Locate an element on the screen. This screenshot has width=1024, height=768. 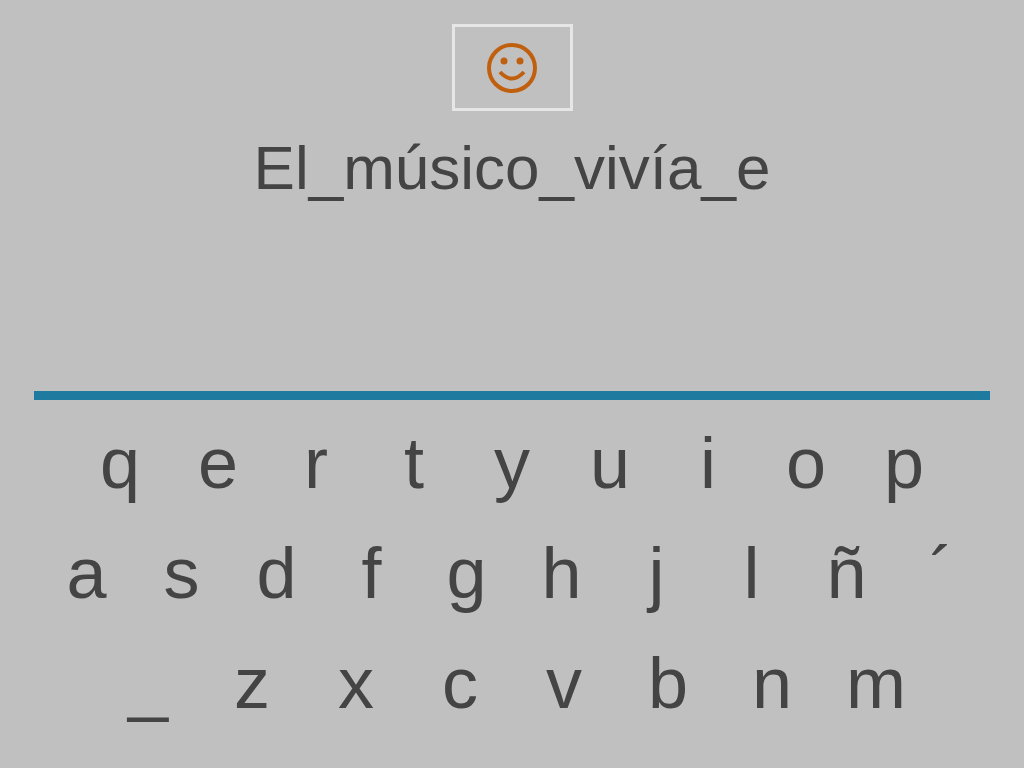
key-button: z is located at coordinates (252, 683).